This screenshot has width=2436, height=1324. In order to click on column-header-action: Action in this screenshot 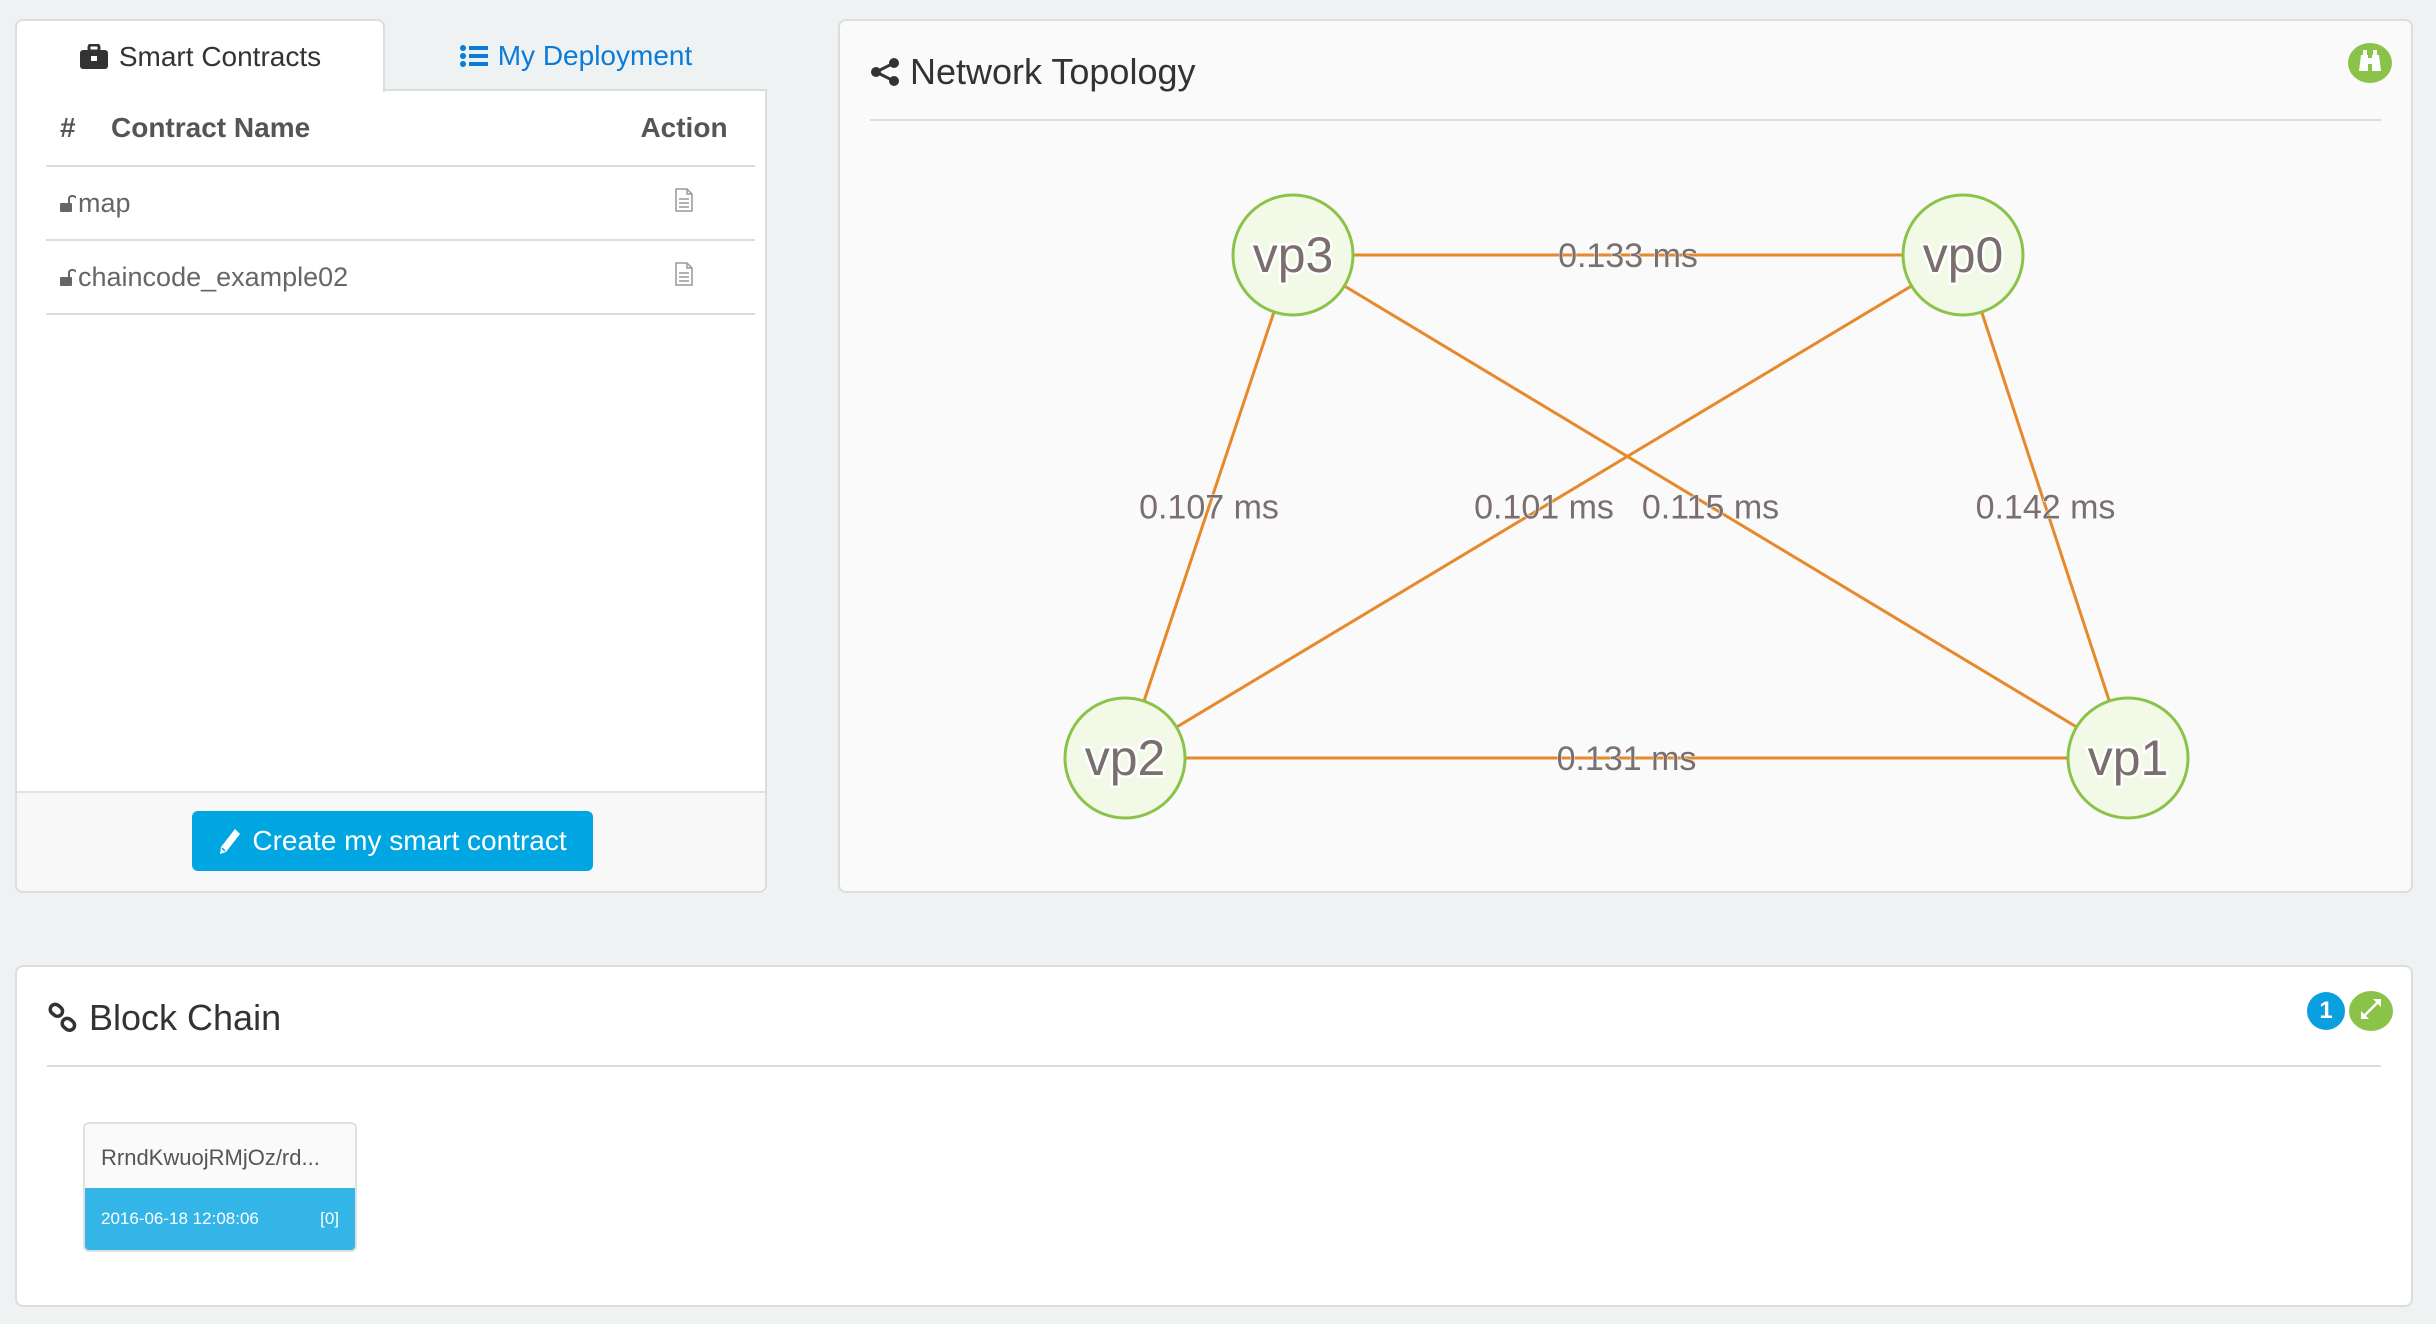, I will do `click(684, 127)`.